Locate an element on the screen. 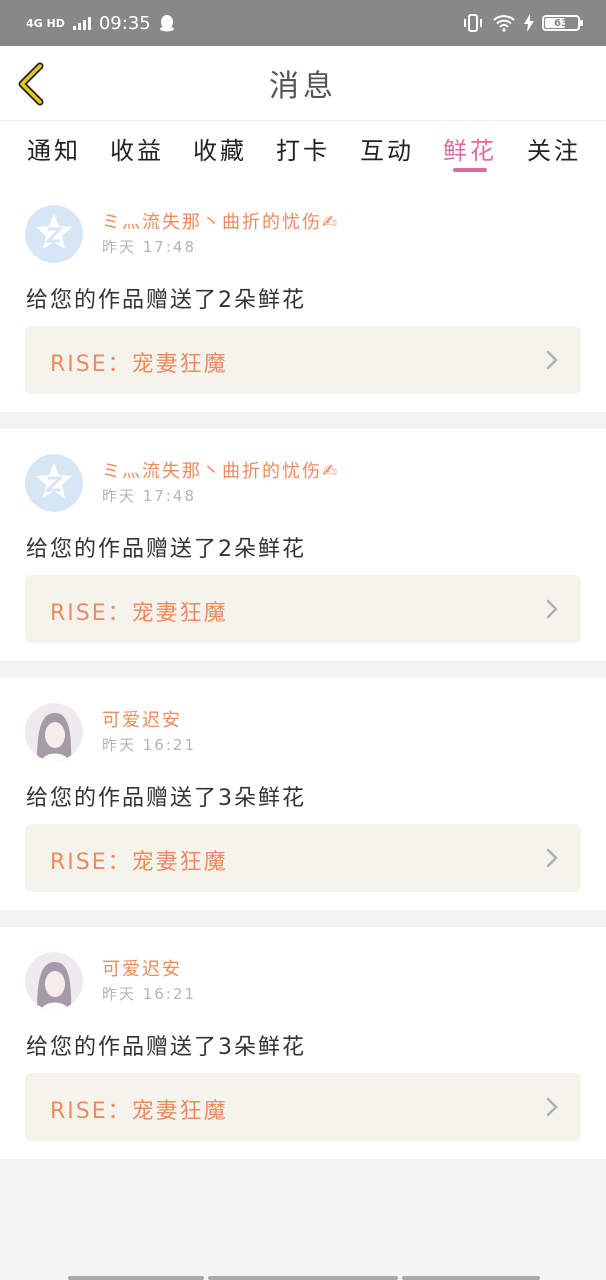 The width and height of the screenshot is (606, 1280). header: 消息 is located at coordinates (303, 83).